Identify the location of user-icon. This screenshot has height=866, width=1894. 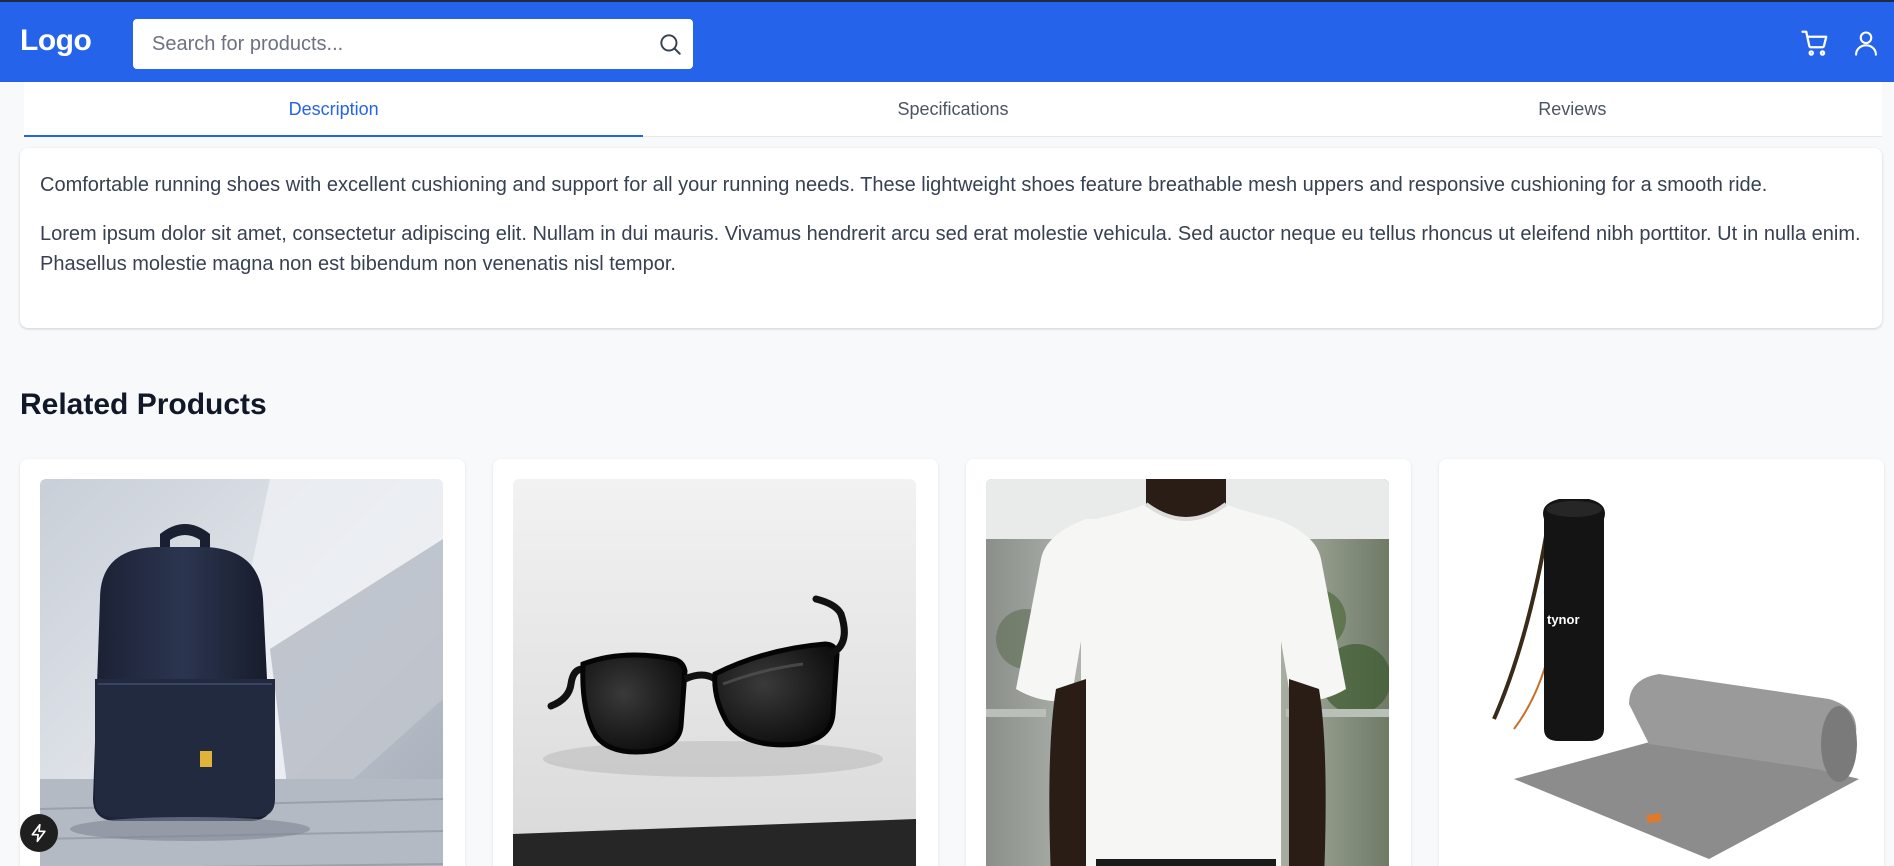
(1866, 43).